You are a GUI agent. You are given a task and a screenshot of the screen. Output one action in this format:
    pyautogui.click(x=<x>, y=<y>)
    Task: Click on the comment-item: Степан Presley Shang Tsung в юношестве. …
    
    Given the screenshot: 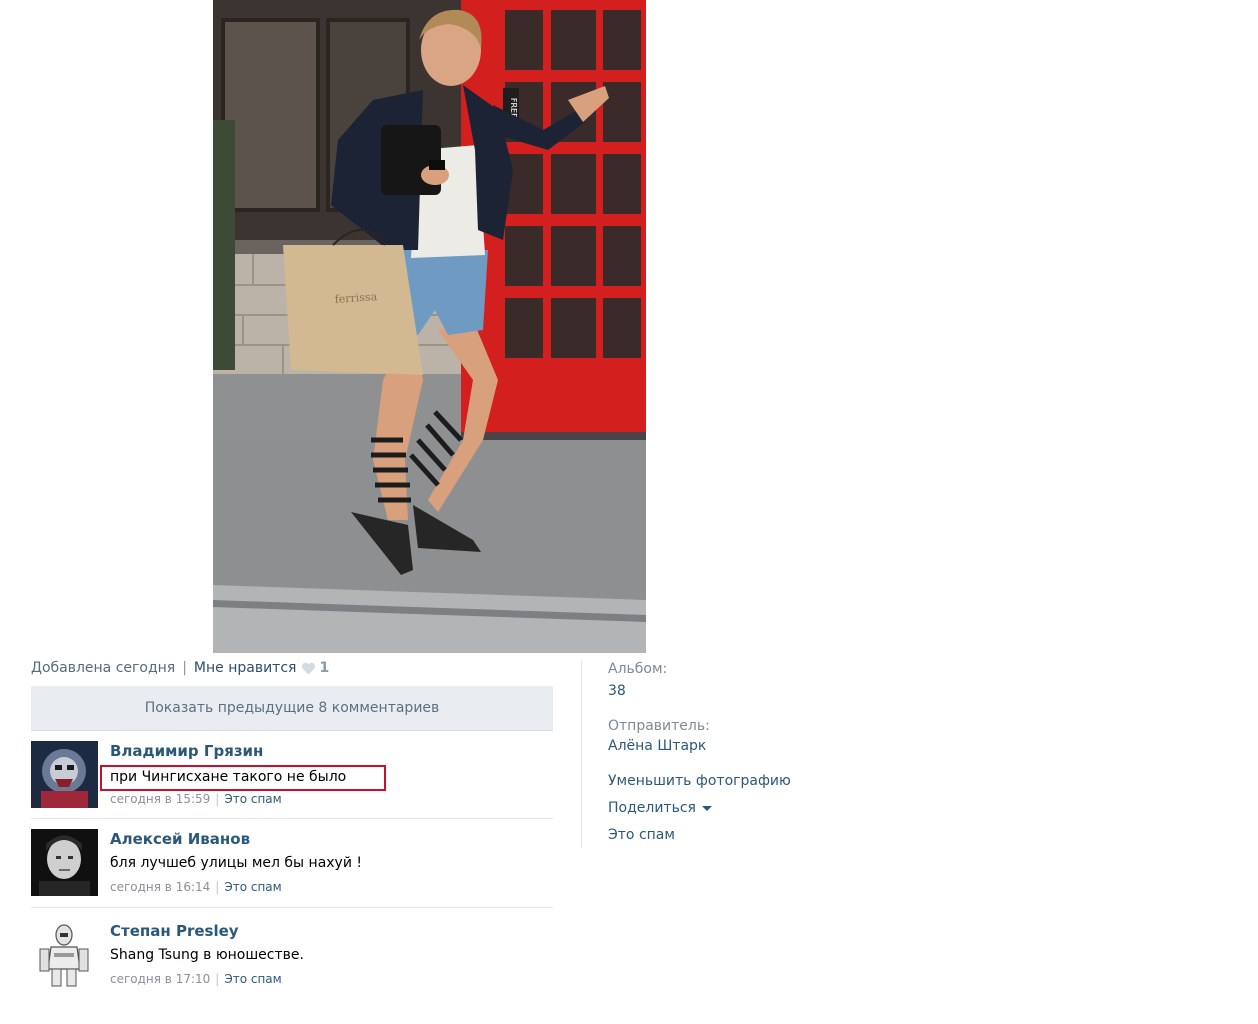 What is the action you would take?
    pyautogui.click(x=292, y=961)
    